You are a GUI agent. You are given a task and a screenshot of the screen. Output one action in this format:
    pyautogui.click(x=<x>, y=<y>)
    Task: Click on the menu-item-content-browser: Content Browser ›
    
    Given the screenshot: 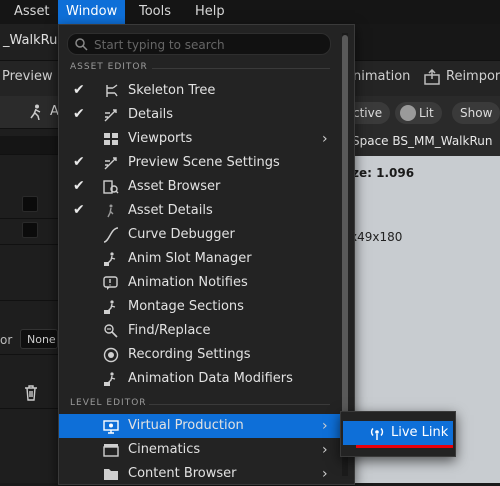 What is the action you would take?
    pyautogui.click(x=200, y=474)
    